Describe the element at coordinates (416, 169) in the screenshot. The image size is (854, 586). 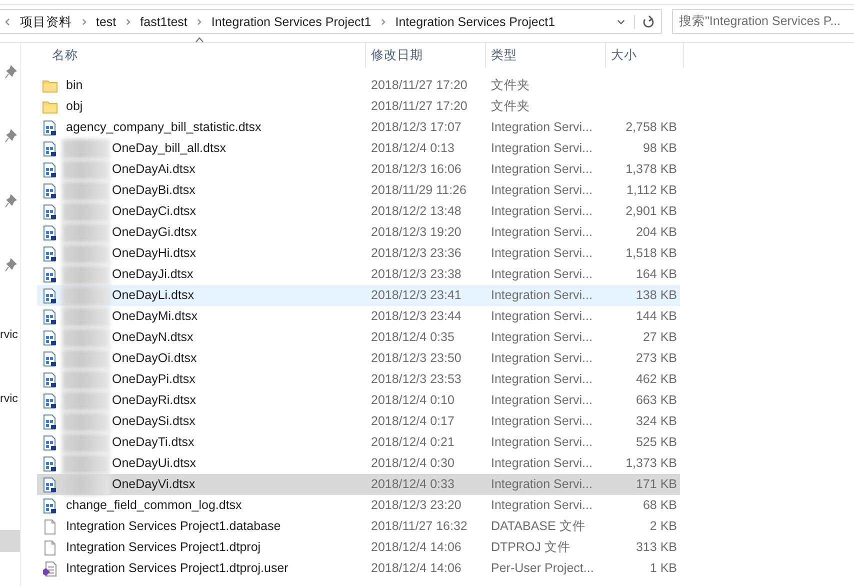
I see `modified-date: 2018/12/3 16:06` at that location.